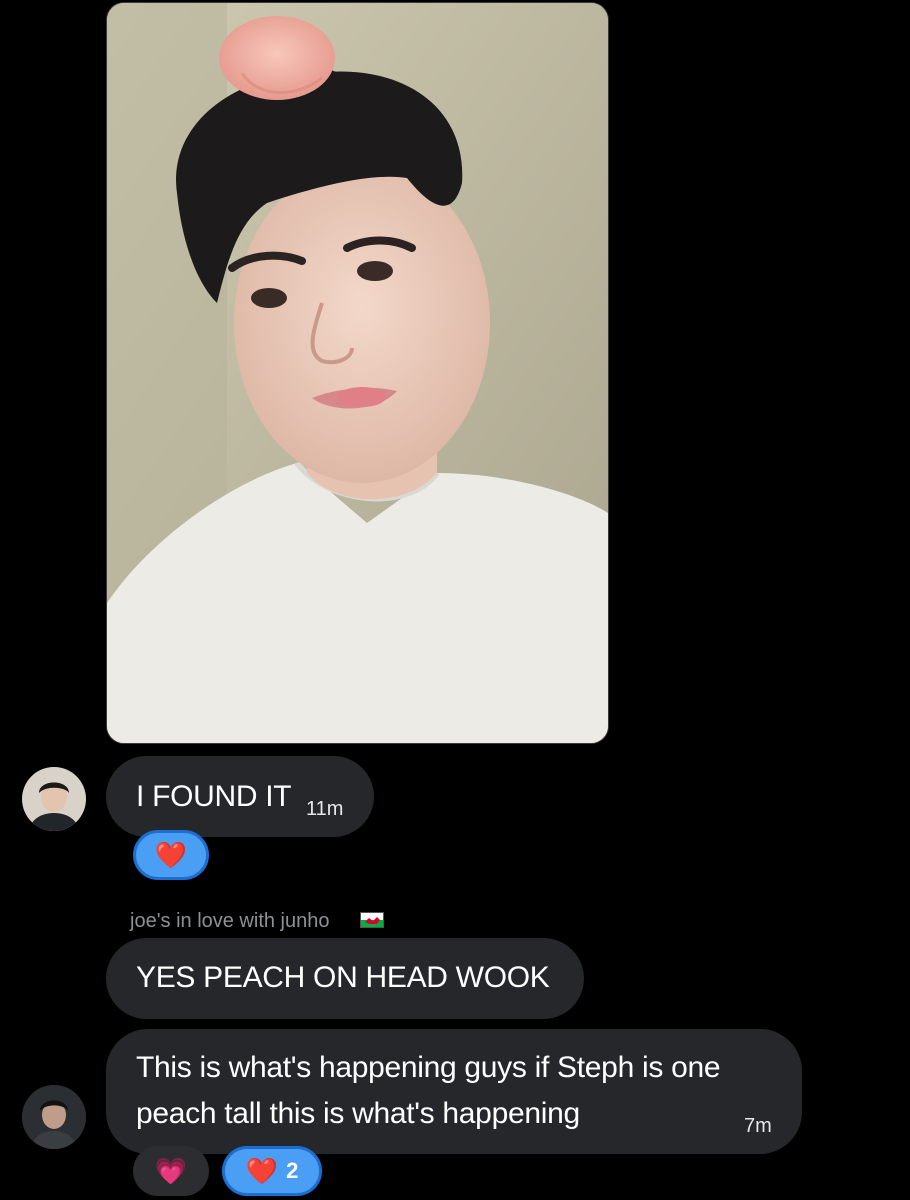  I want to click on message-text: YES PEACH ON HEAD WOOK, so click(343, 977).